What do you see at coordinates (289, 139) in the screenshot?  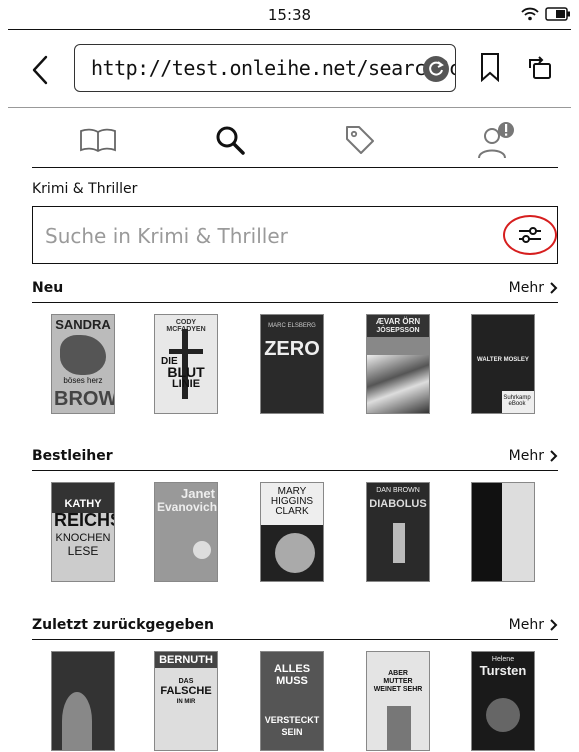 I see `nav-tabs` at bounding box center [289, 139].